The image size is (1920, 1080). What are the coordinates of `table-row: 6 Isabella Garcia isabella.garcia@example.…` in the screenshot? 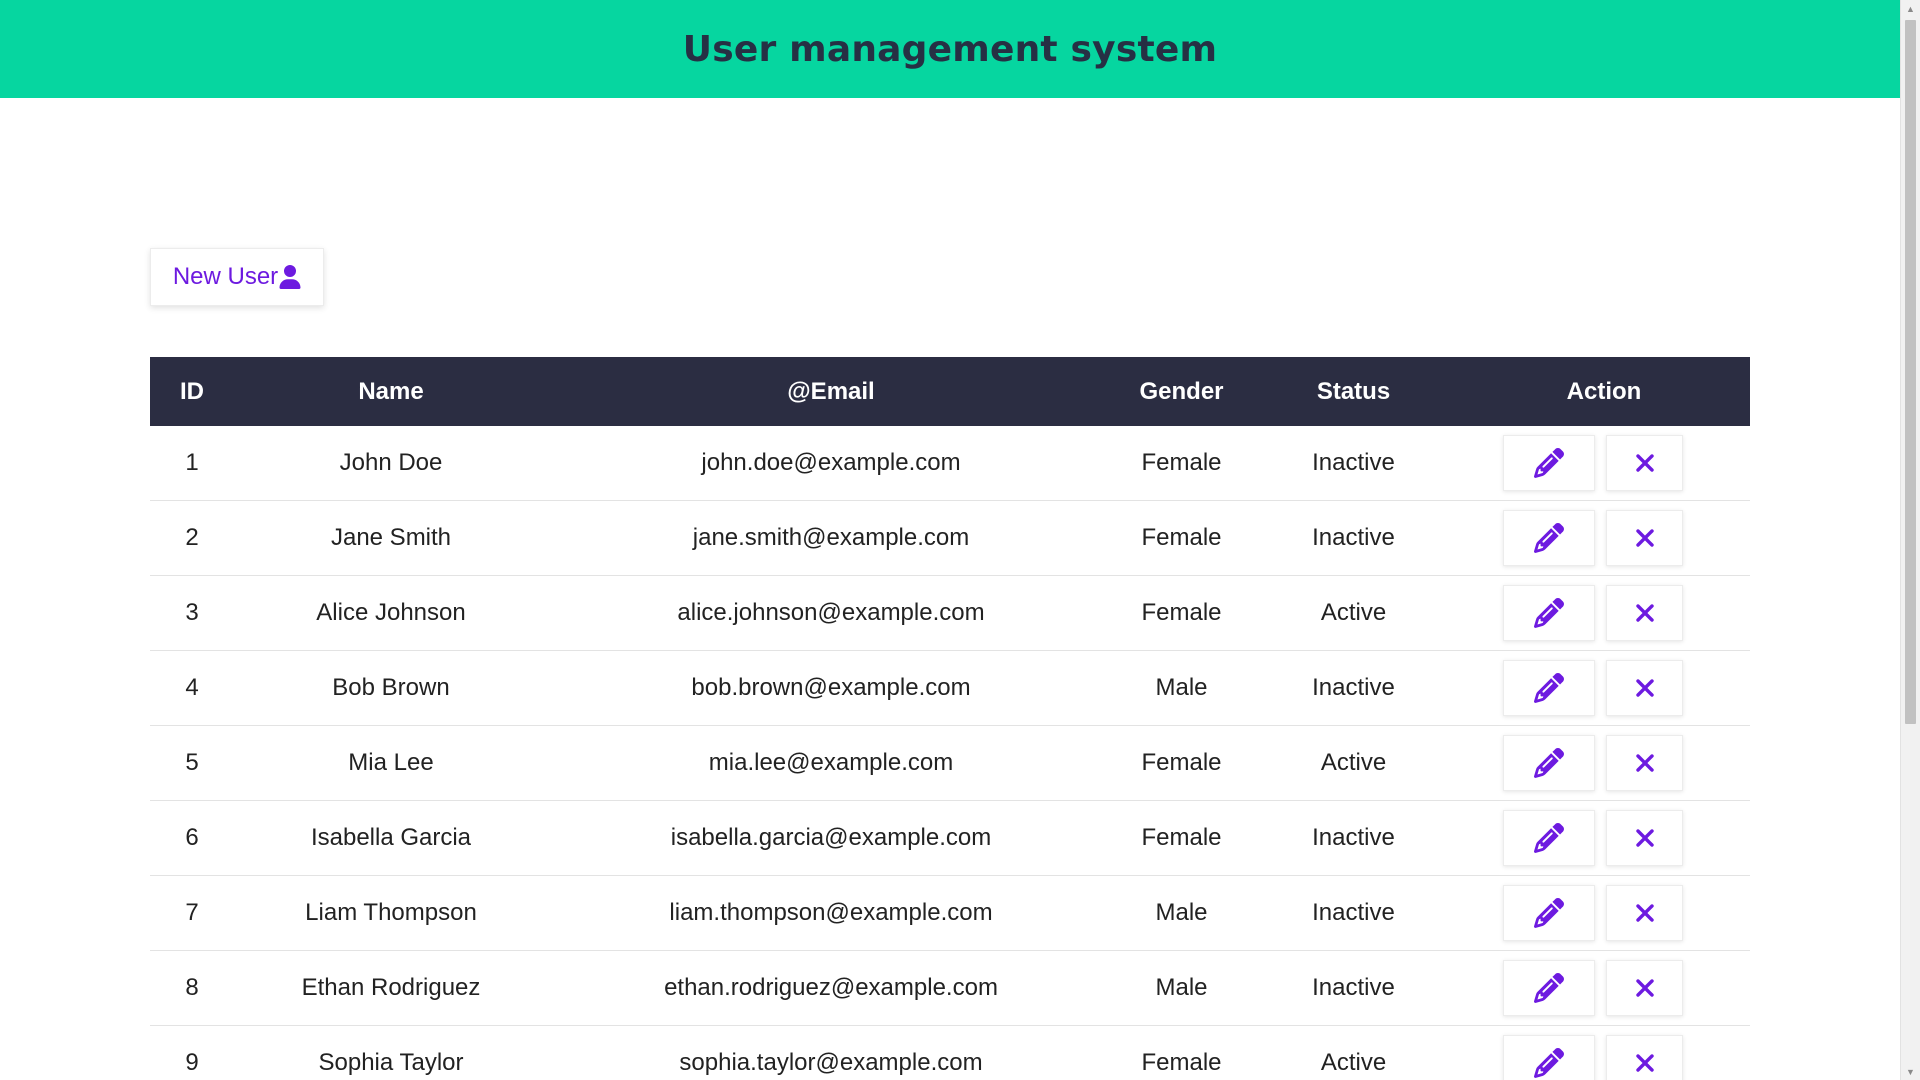 It's located at (950, 838).